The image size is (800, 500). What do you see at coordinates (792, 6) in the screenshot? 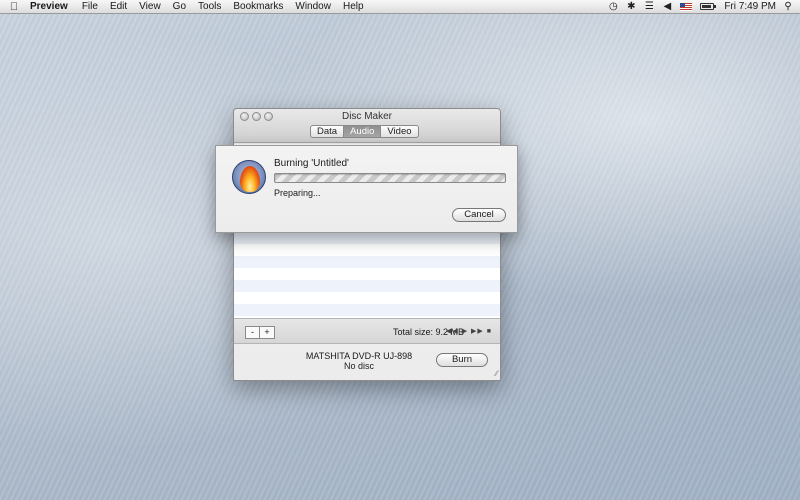
I see `spotlight-icon: ⚲` at bounding box center [792, 6].